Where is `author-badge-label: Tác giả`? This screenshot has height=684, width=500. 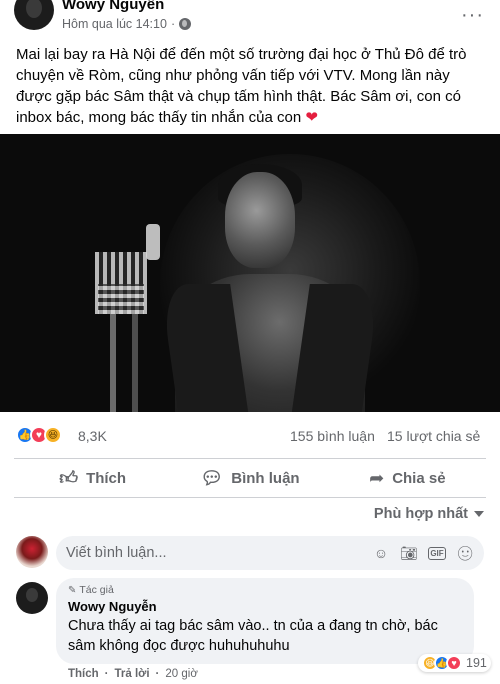
author-badge-label: Tác giả is located at coordinates (96, 590).